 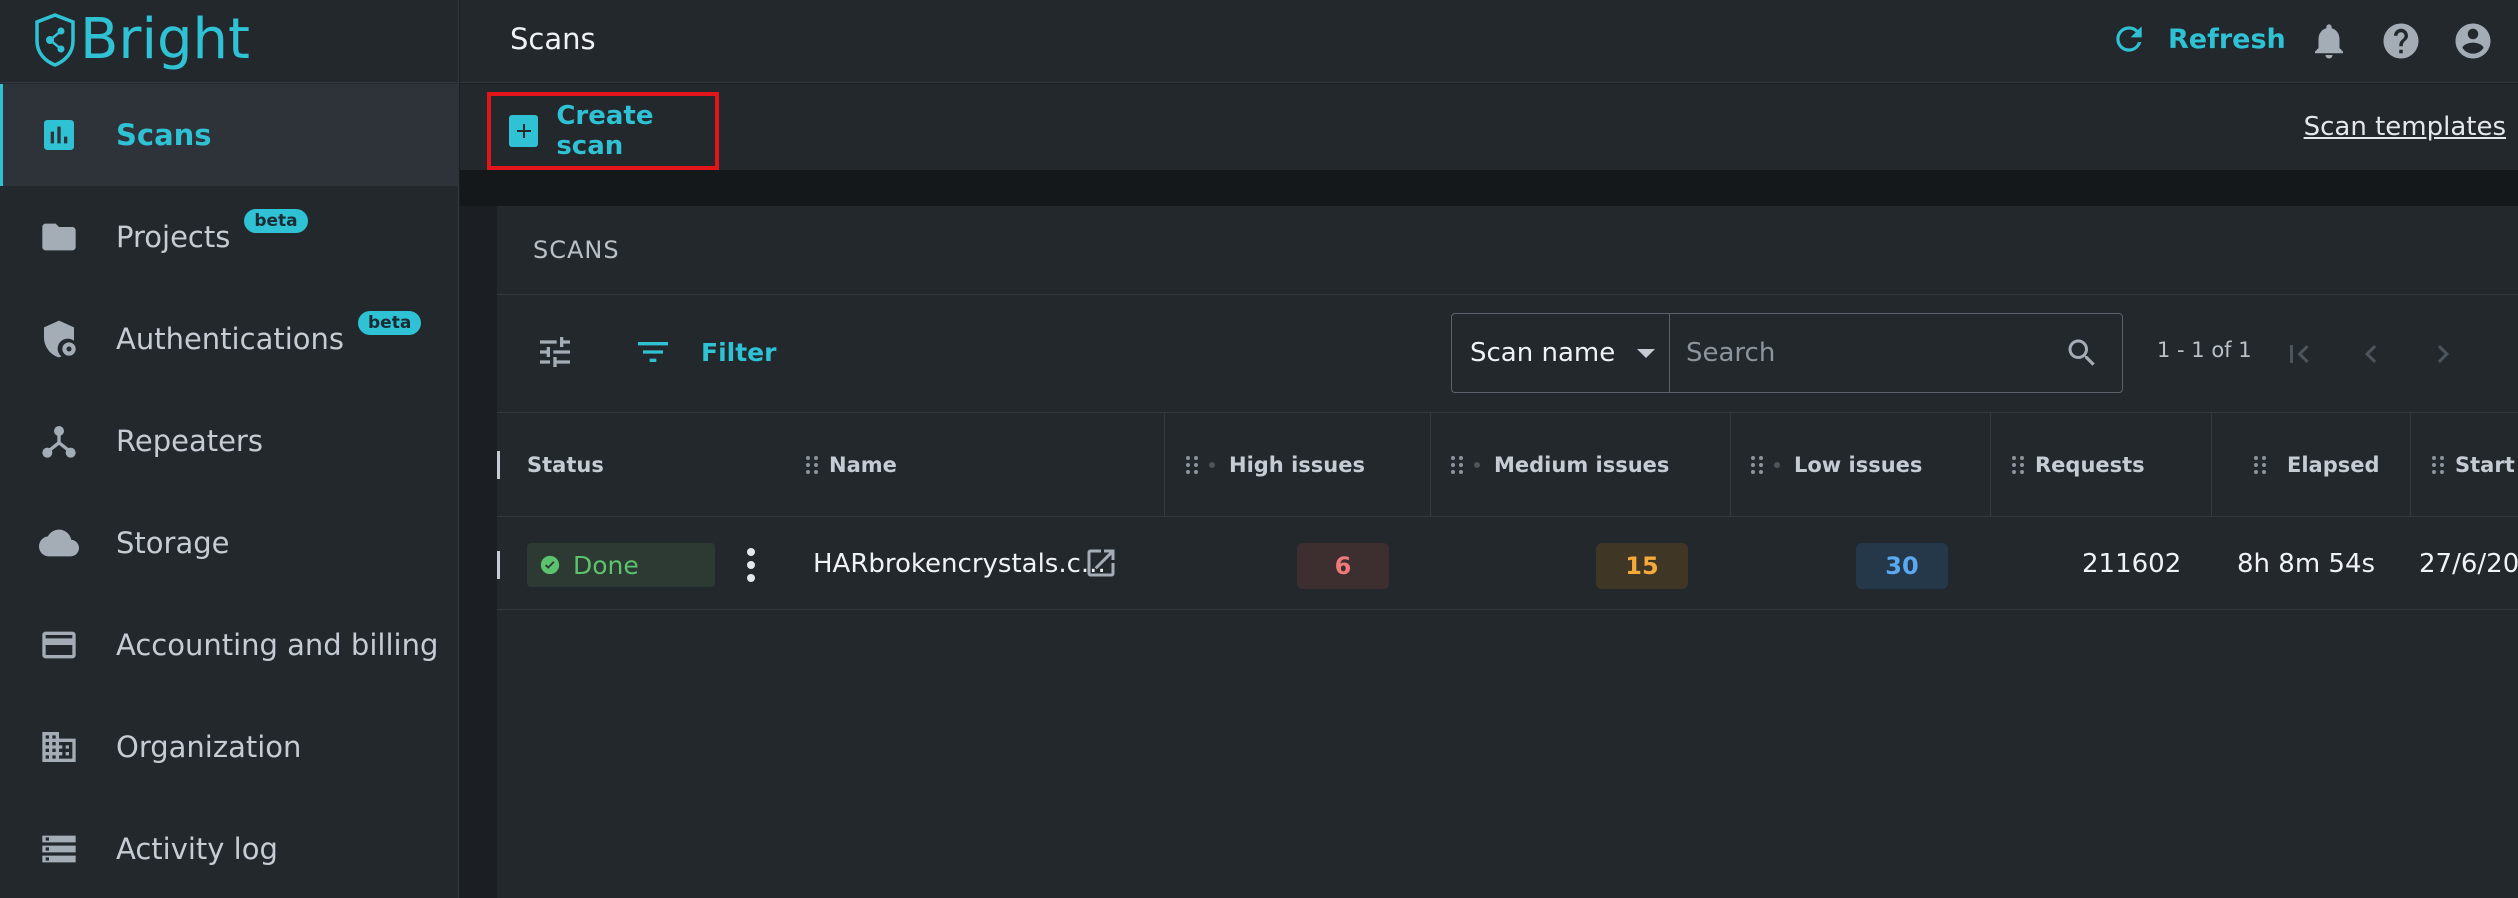 I want to click on sidebar-item-label: Repeaters, so click(x=189, y=441).